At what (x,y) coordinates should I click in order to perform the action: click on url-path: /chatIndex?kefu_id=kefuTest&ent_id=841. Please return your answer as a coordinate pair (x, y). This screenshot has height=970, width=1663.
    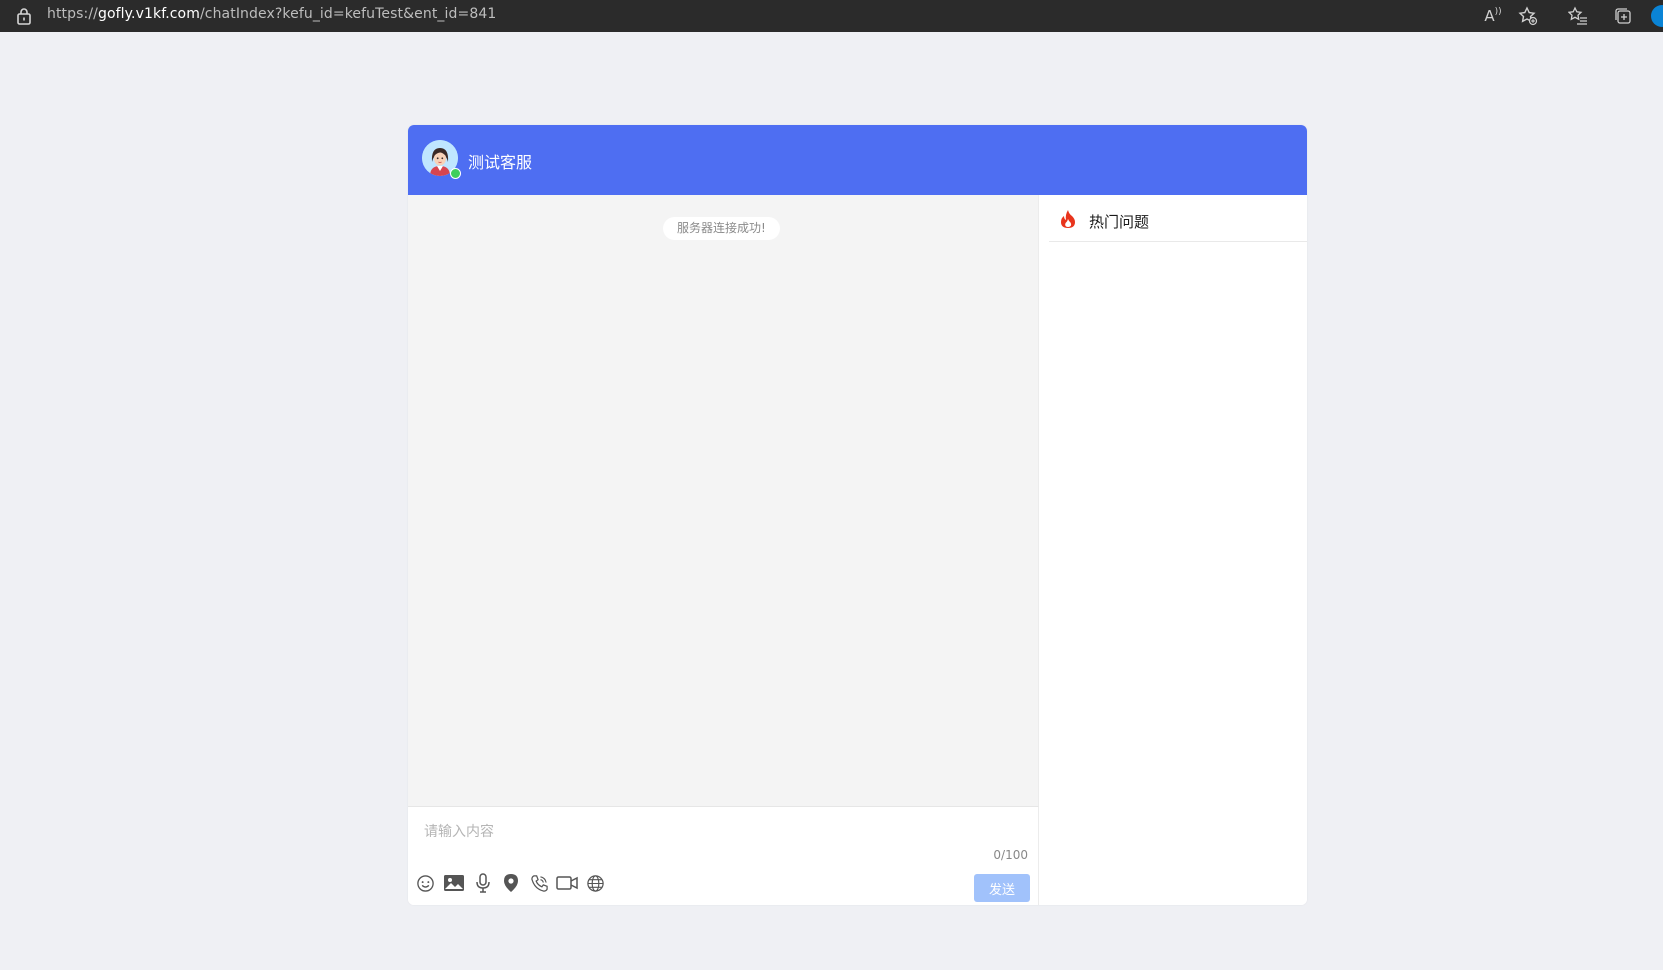
    Looking at the image, I should click on (348, 14).